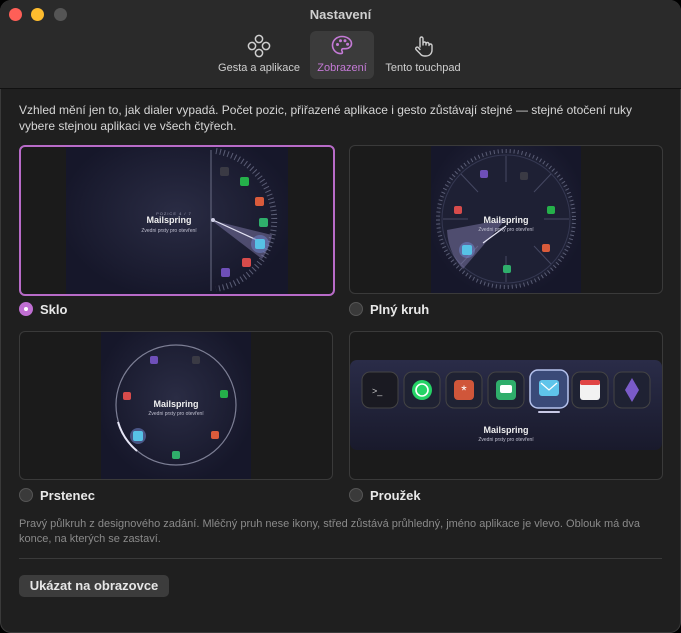 The height and width of the screenshot is (633, 681). What do you see at coordinates (67, 495) in the screenshot?
I see `style-label-ring: Prstenec` at bounding box center [67, 495].